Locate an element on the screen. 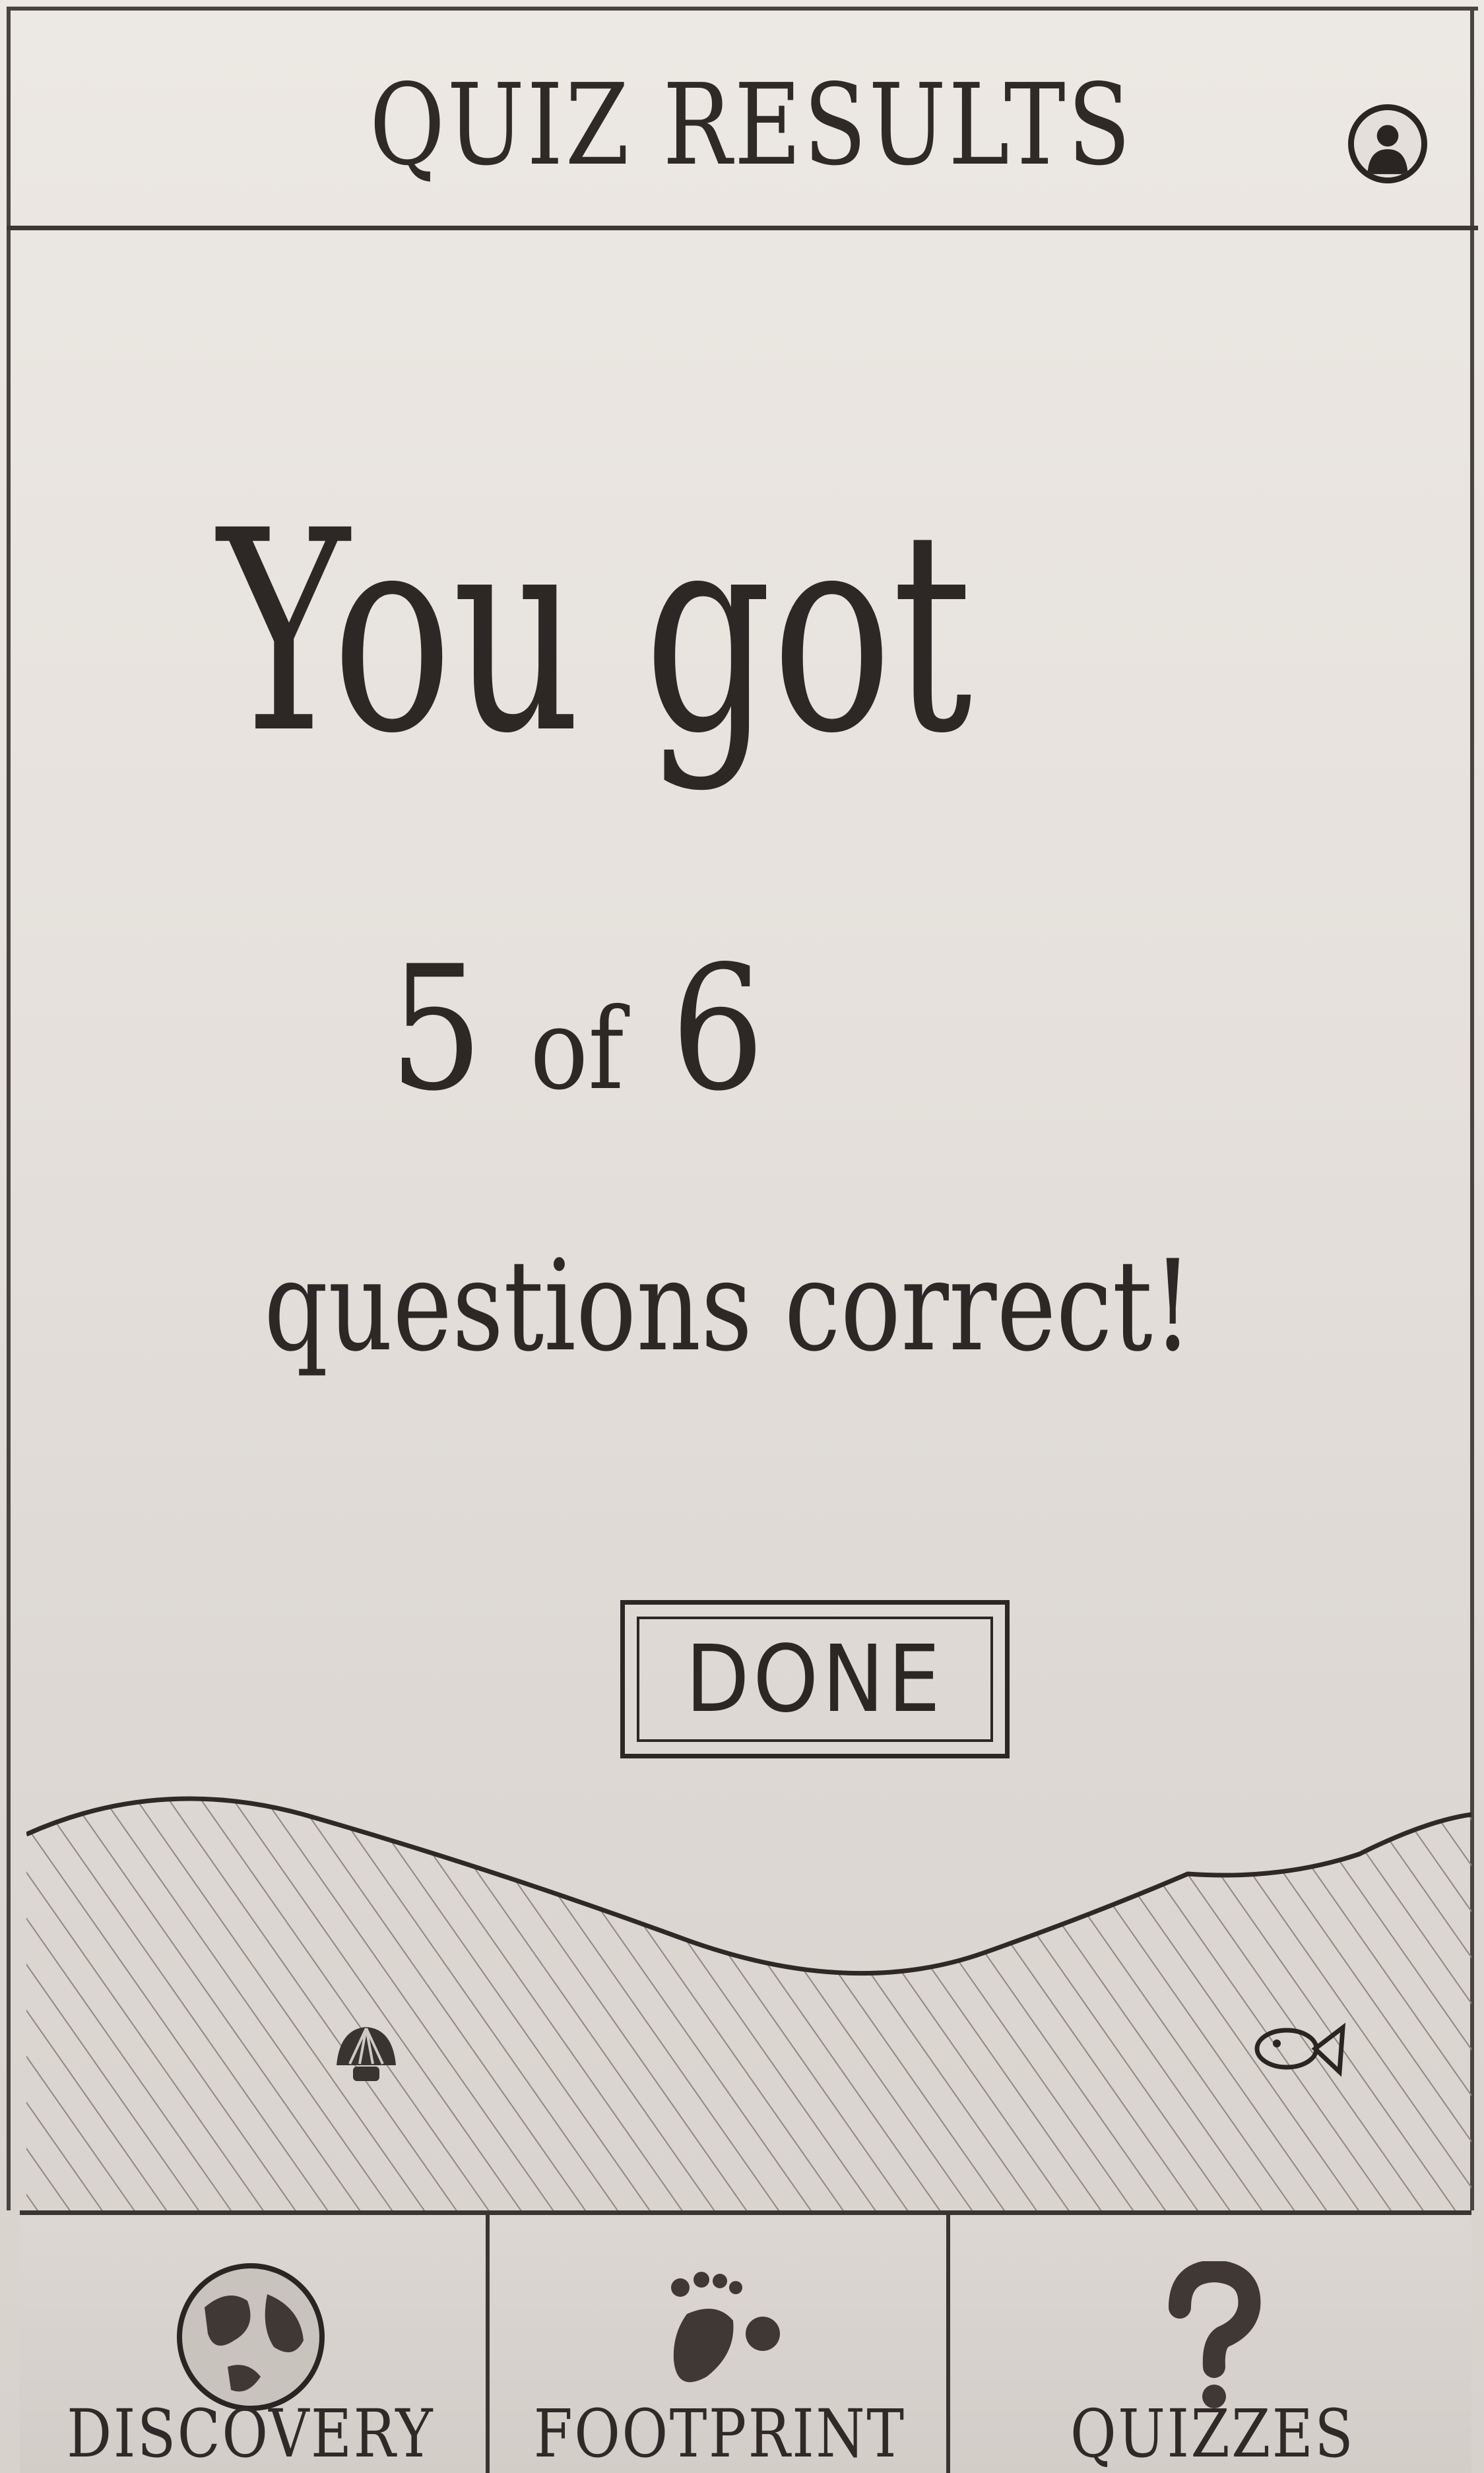  fish-icon is located at coordinates (1303, 2049).